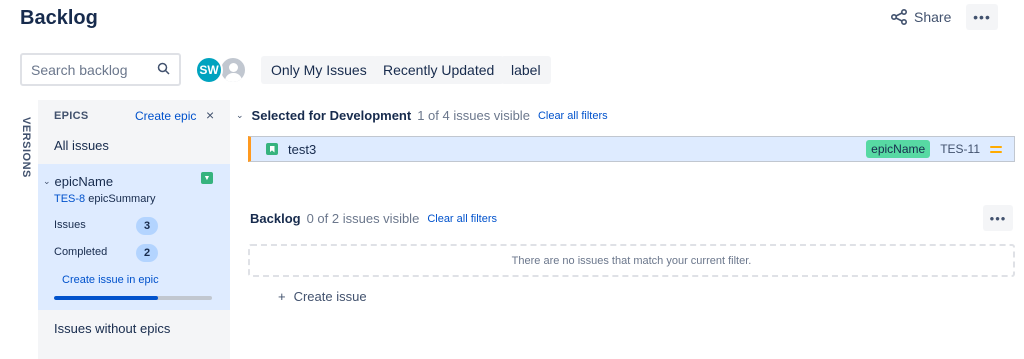 Image resolution: width=1024 pixels, height=359 pixels. Describe the element at coordinates (233, 70) in the screenshot. I see `avatar-unassigned-icon` at that location.